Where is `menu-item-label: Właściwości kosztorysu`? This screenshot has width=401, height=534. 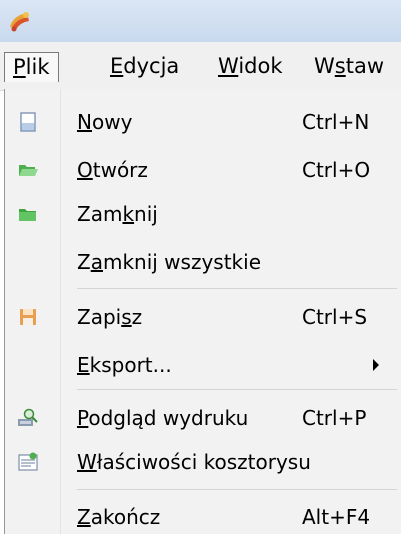 menu-item-label: Właściwości kosztorysu is located at coordinates (194, 462).